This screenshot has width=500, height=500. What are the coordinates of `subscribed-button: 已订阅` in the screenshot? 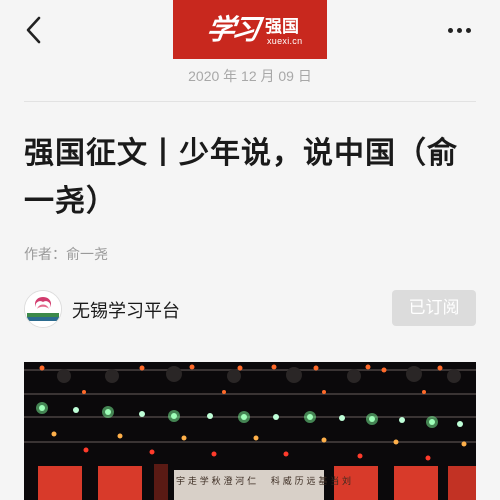 It's located at (434, 308).